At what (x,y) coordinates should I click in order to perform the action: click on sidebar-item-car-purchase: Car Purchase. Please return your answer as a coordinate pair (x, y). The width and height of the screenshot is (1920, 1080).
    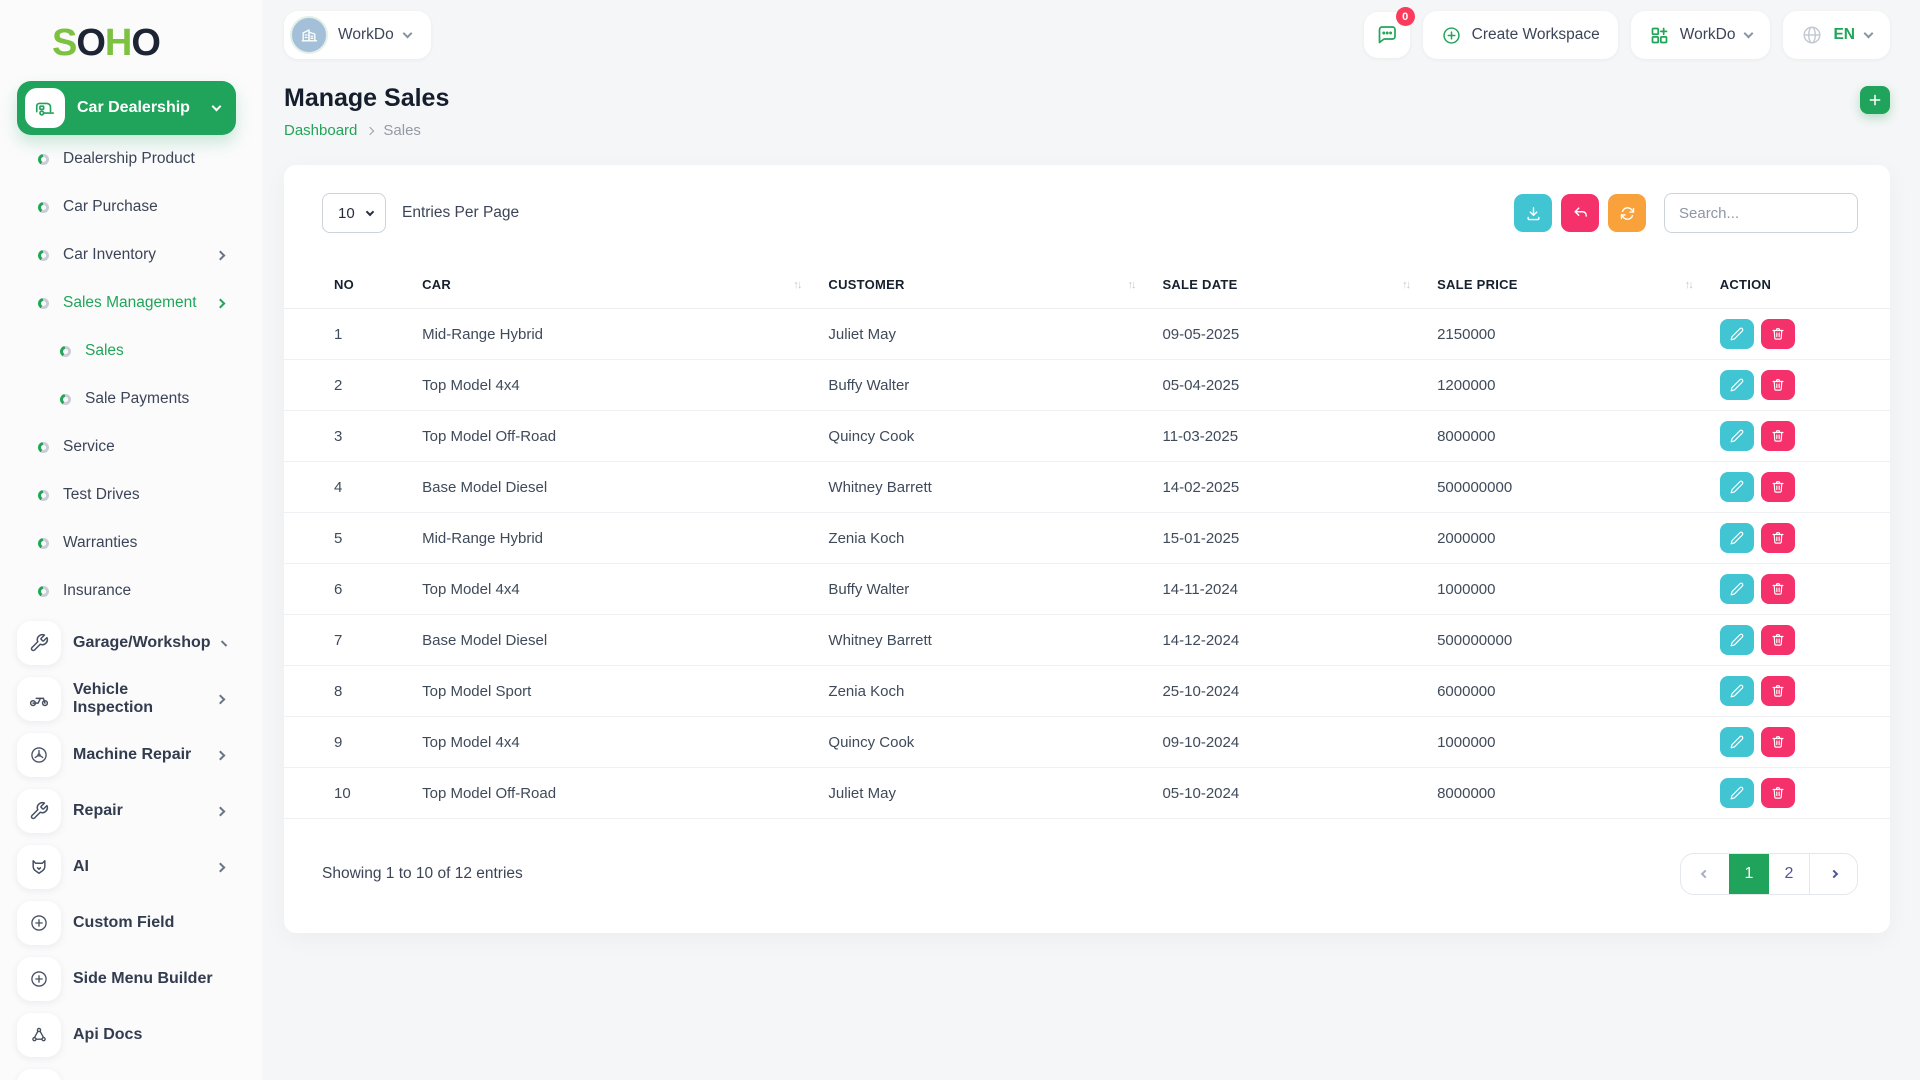
    Looking at the image, I should click on (131, 207).